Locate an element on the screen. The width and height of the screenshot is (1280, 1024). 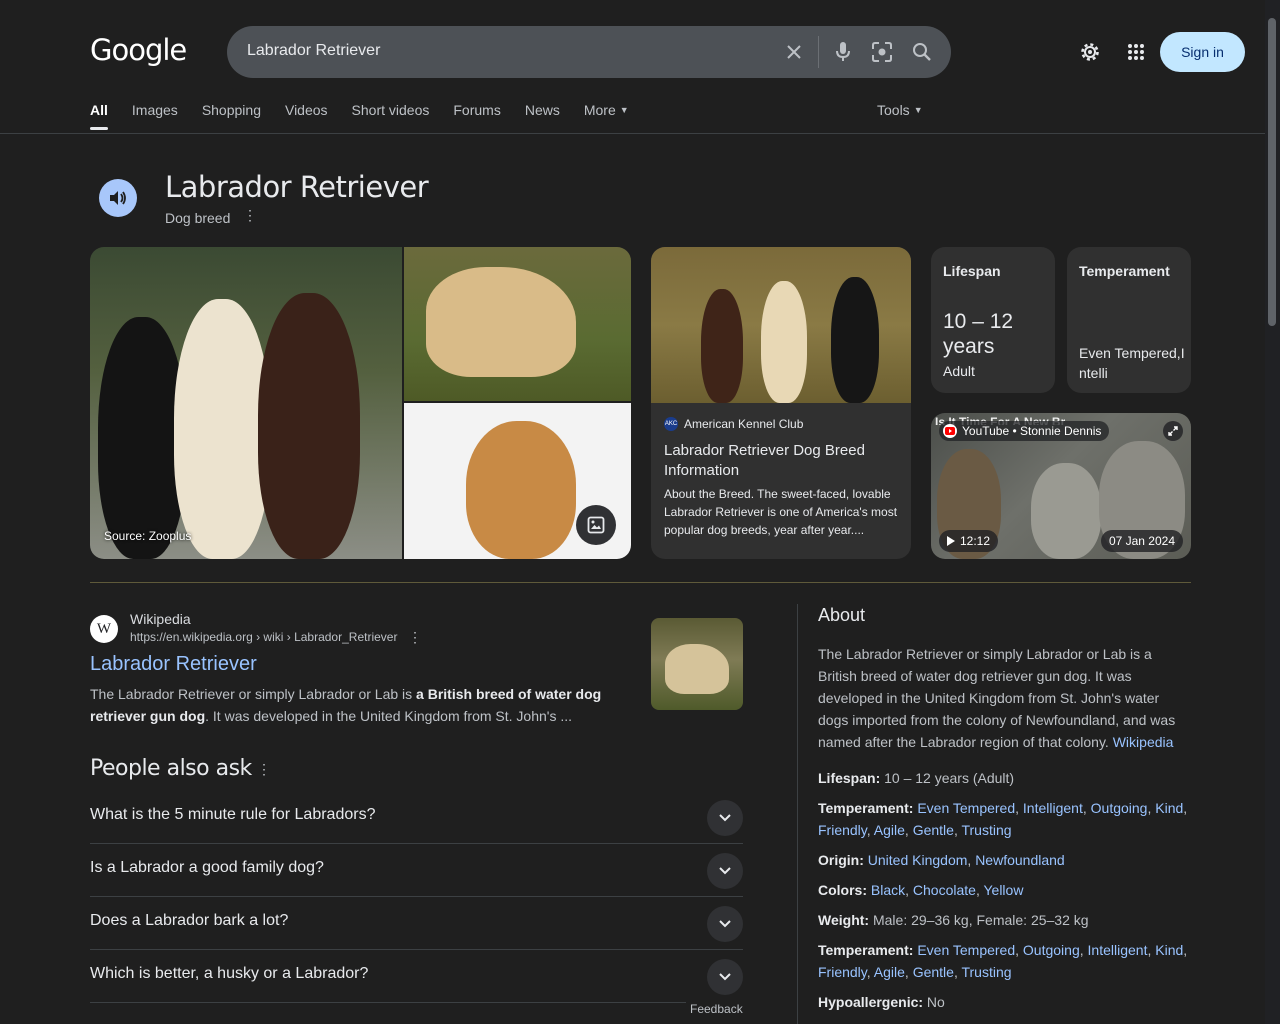
fact-value: 10 – 12 years (Adult) is located at coordinates (949, 778).